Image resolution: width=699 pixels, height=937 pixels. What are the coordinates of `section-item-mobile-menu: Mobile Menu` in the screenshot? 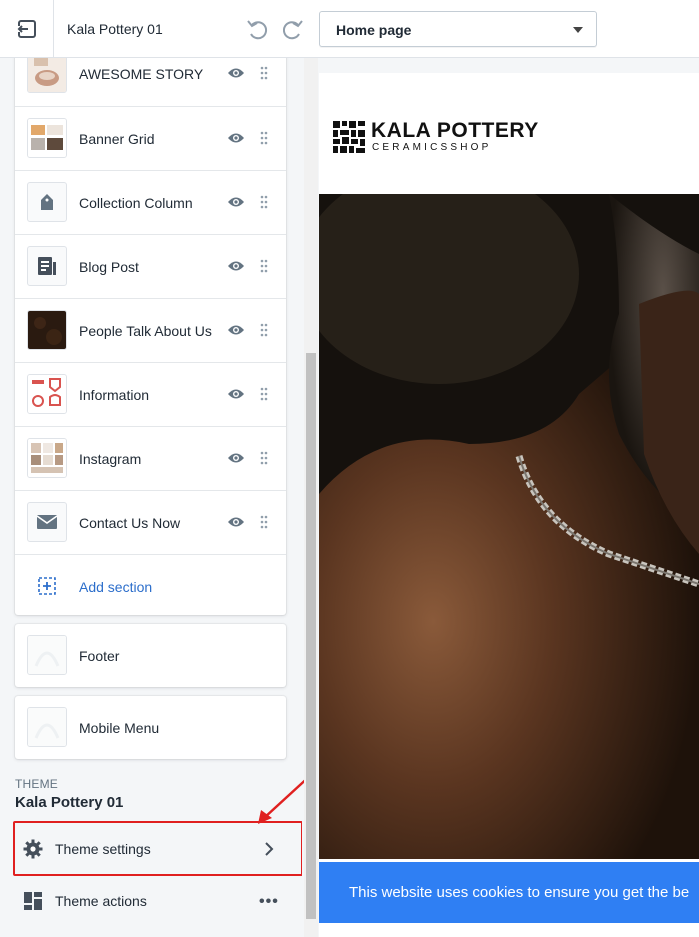 It's located at (150, 727).